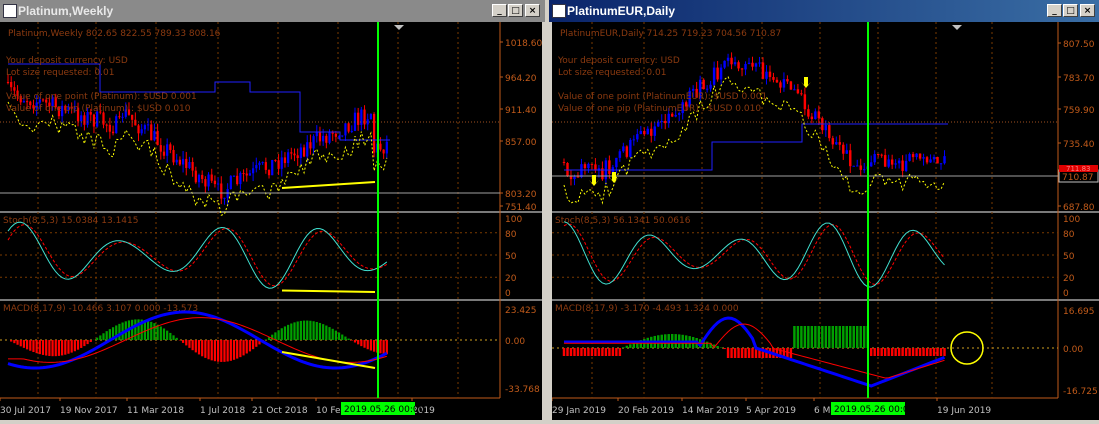  I want to click on price-axis-label: 751.40, so click(521, 208).